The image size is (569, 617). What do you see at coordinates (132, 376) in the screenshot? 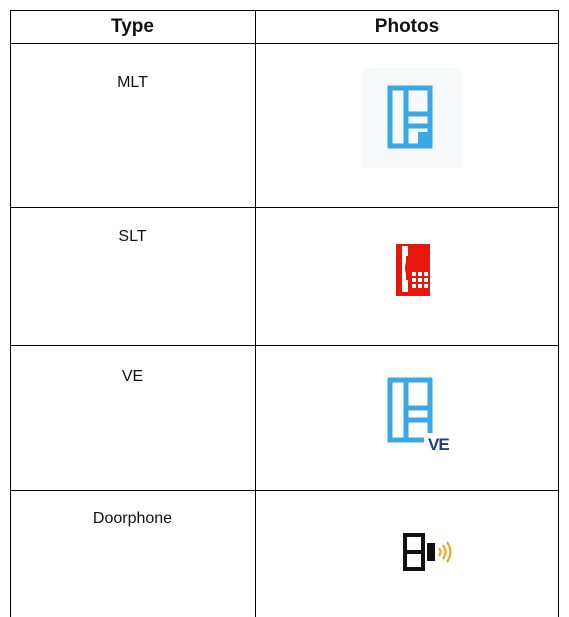
I see `row-type-ve: VE` at bounding box center [132, 376].